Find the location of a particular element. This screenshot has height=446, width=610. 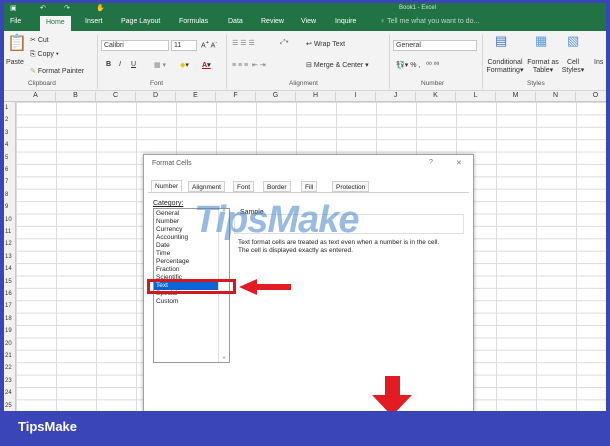

redo-icon: ↷ is located at coordinates (67, 8).